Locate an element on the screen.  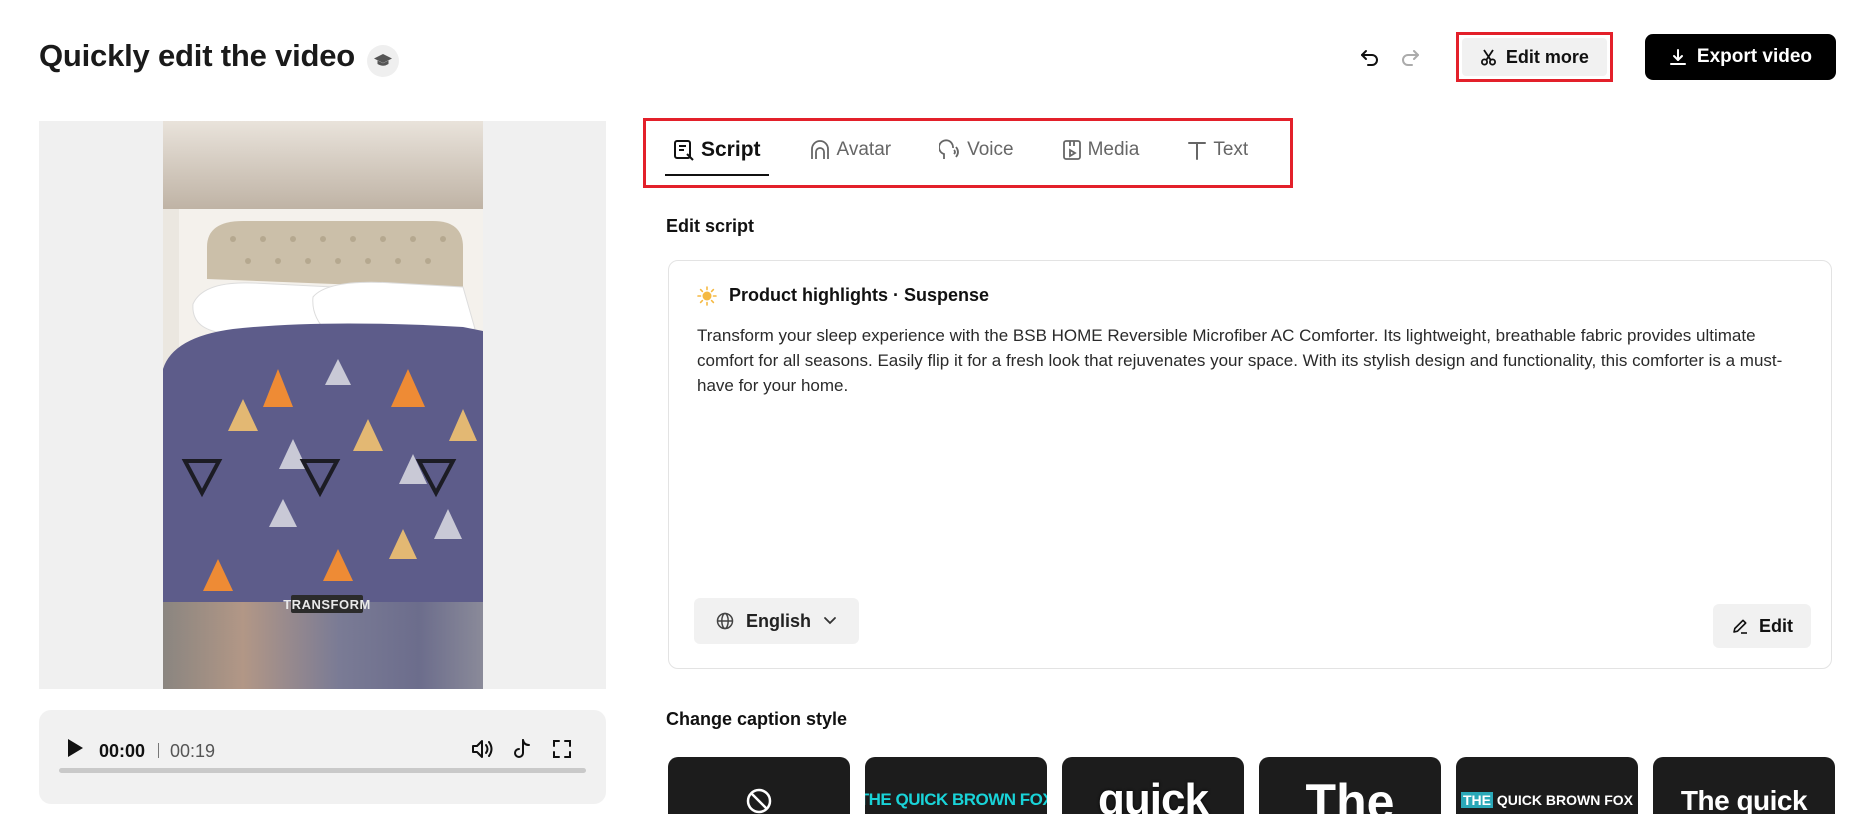
language-select: English is located at coordinates (777, 621).